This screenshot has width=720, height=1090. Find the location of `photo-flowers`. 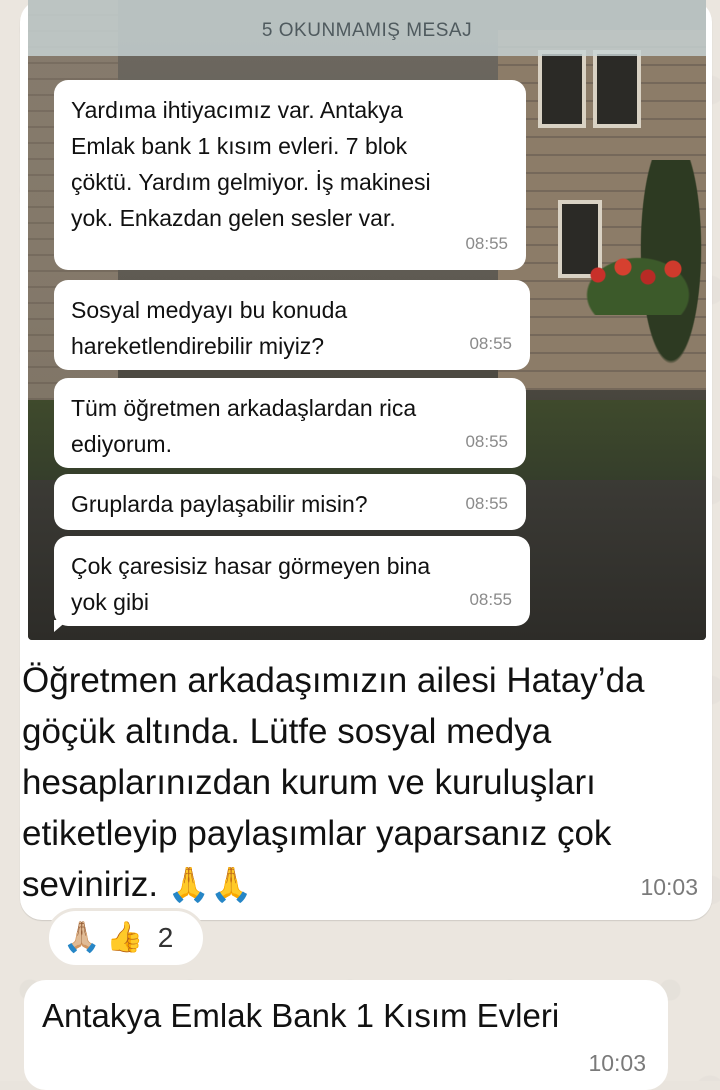

photo-flowers is located at coordinates (638, 285).